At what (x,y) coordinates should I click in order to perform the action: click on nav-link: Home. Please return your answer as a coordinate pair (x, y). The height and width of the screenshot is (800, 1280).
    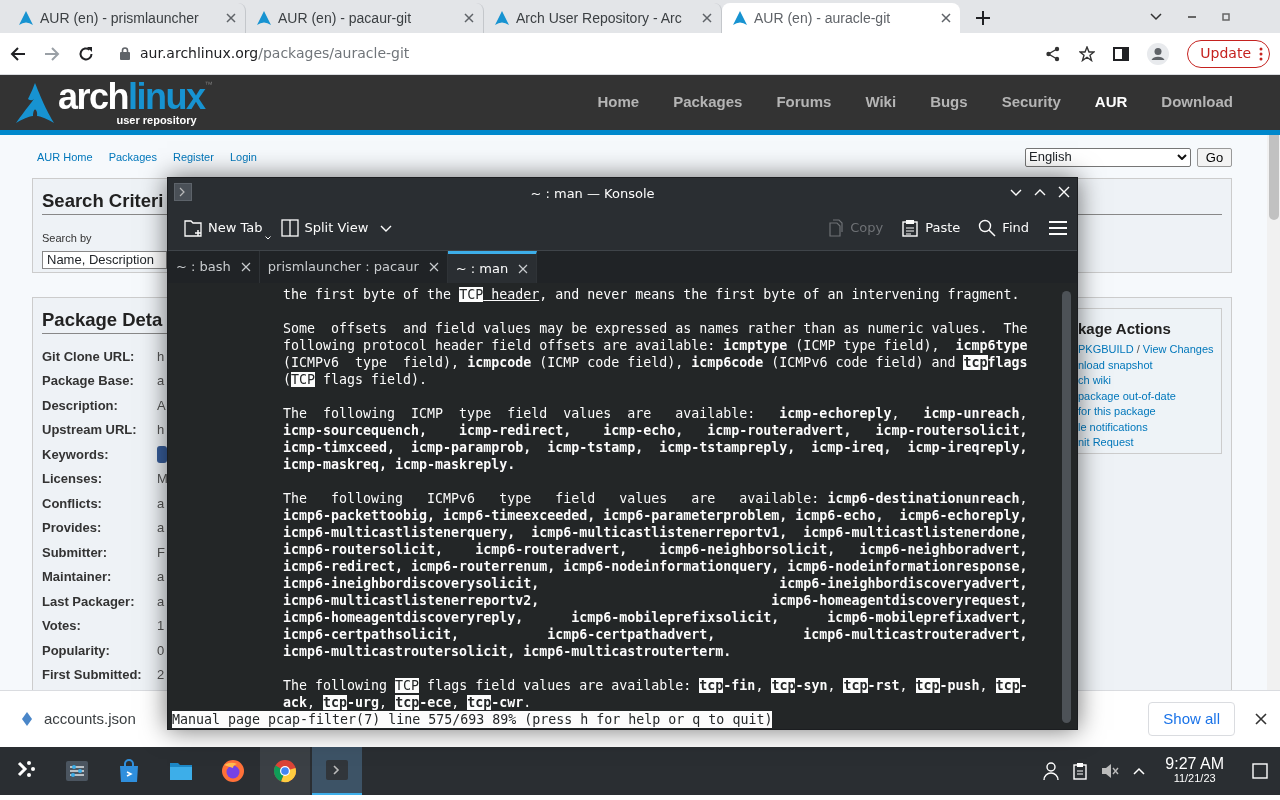
    Looking at the image, I should click on (618, 102).